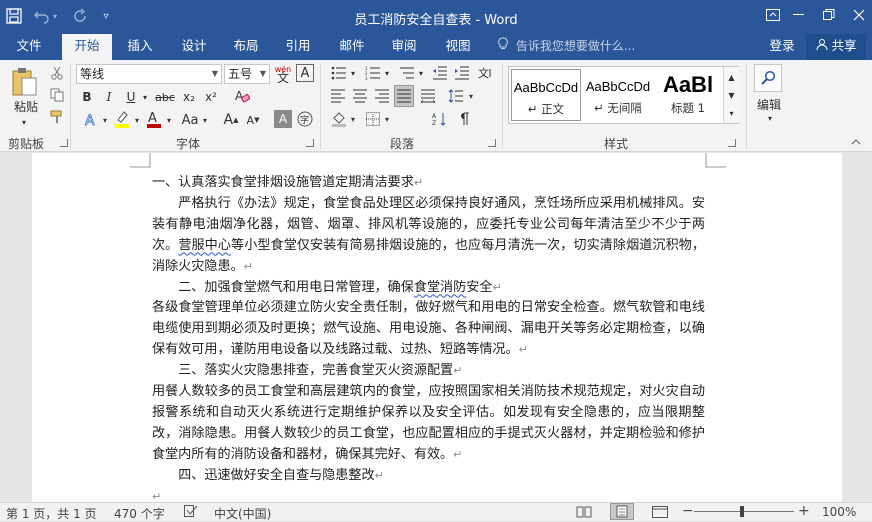 The width and height of the screenshot is (872, 522). What do you see at coordinates (373, 119) in the screenshot?
I see `borders-icon` at bounding box center [373, 119].